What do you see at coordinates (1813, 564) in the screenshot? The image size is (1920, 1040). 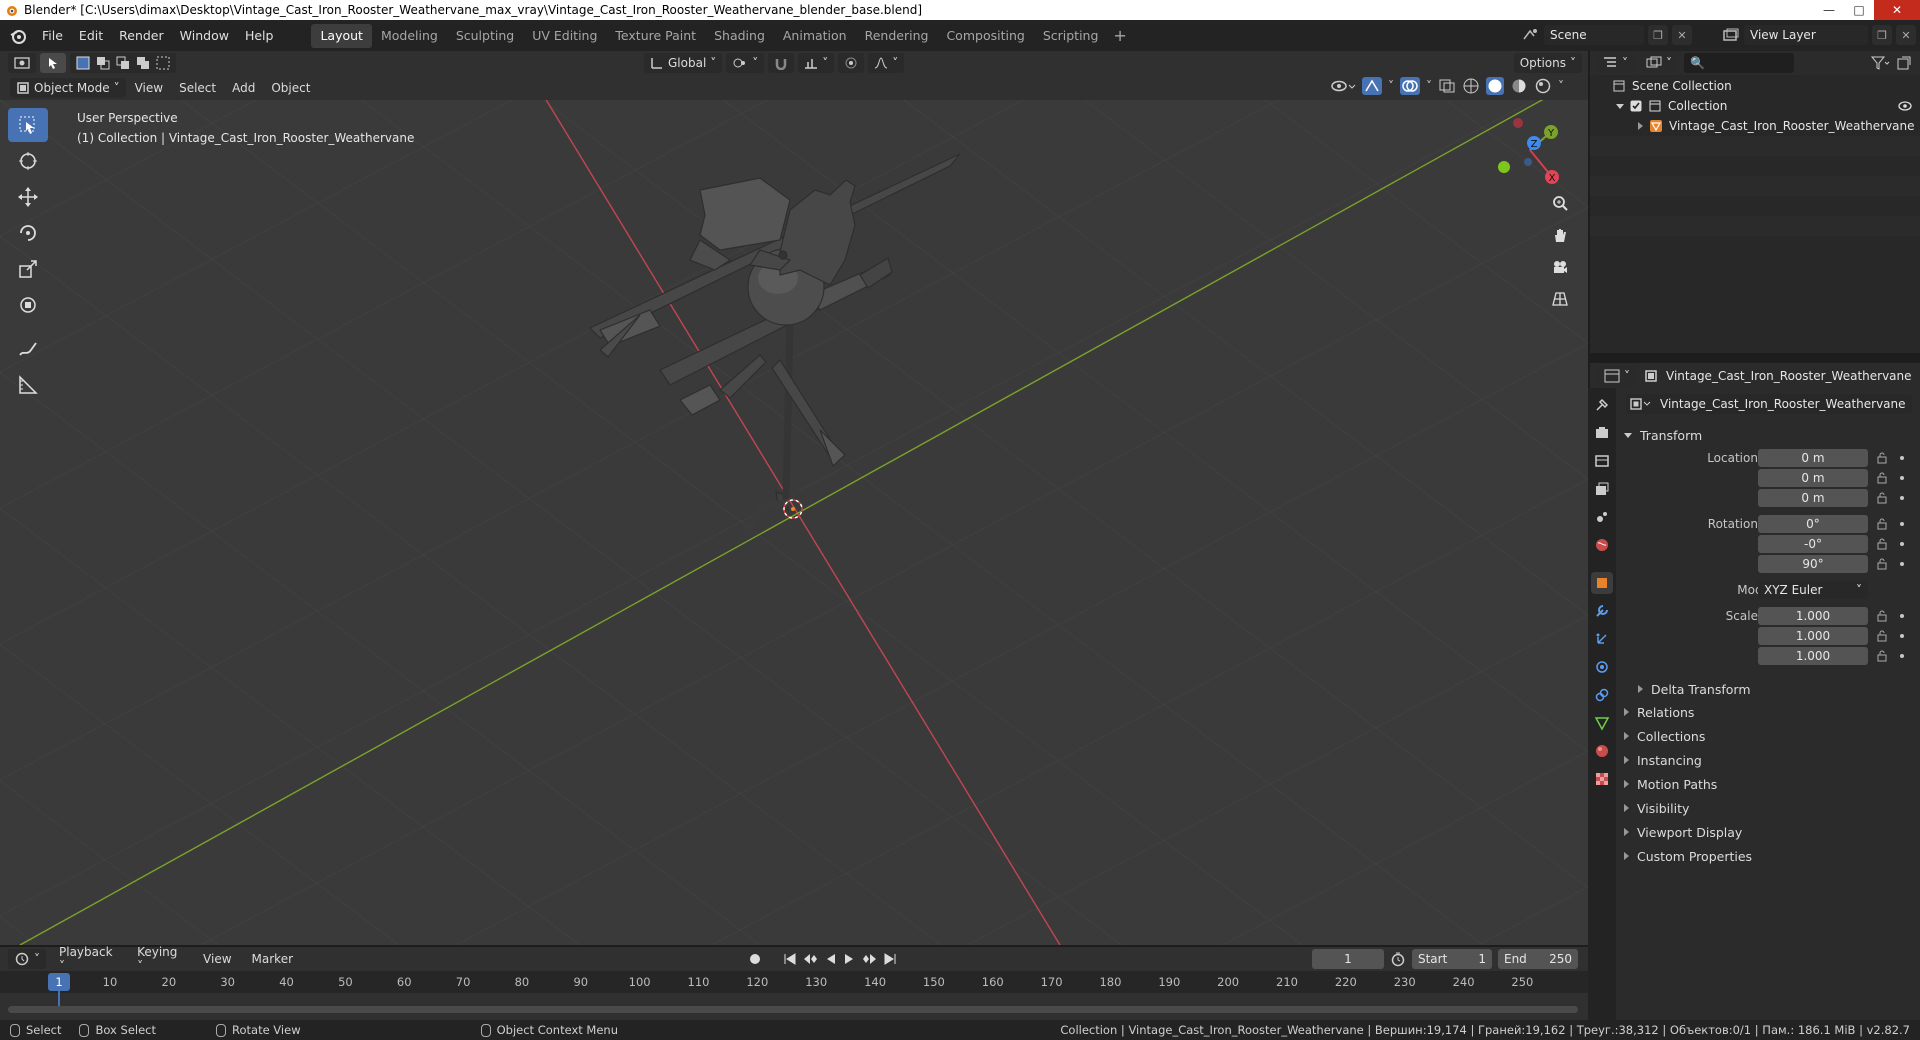 I see `rotation-z-field: 90°` at bounding box center [1813, 564].